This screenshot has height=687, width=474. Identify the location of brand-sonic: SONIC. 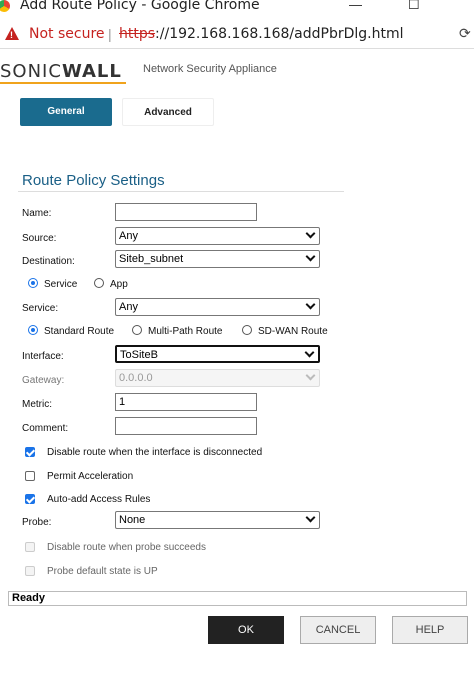
(31, 71).